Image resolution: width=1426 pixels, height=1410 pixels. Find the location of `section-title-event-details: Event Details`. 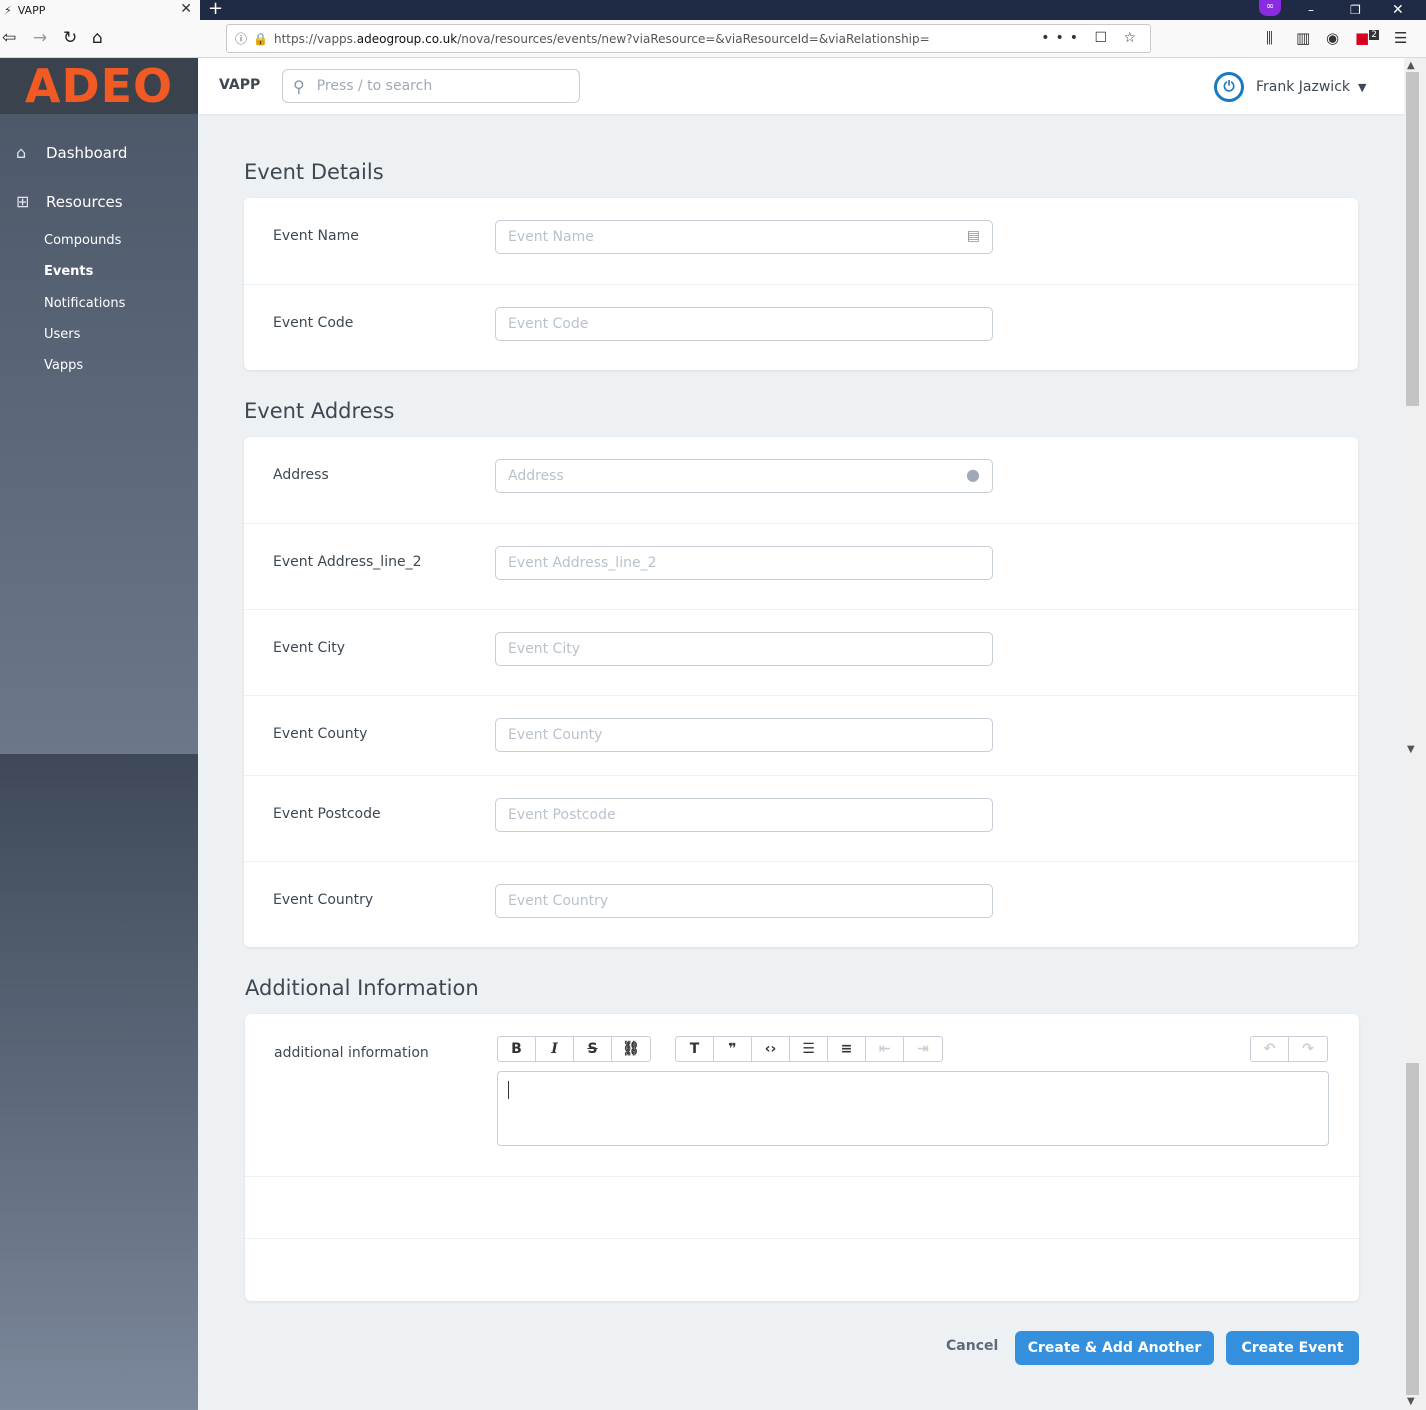

section-title-event-details: Event Details is located at coordinates (314, 172).